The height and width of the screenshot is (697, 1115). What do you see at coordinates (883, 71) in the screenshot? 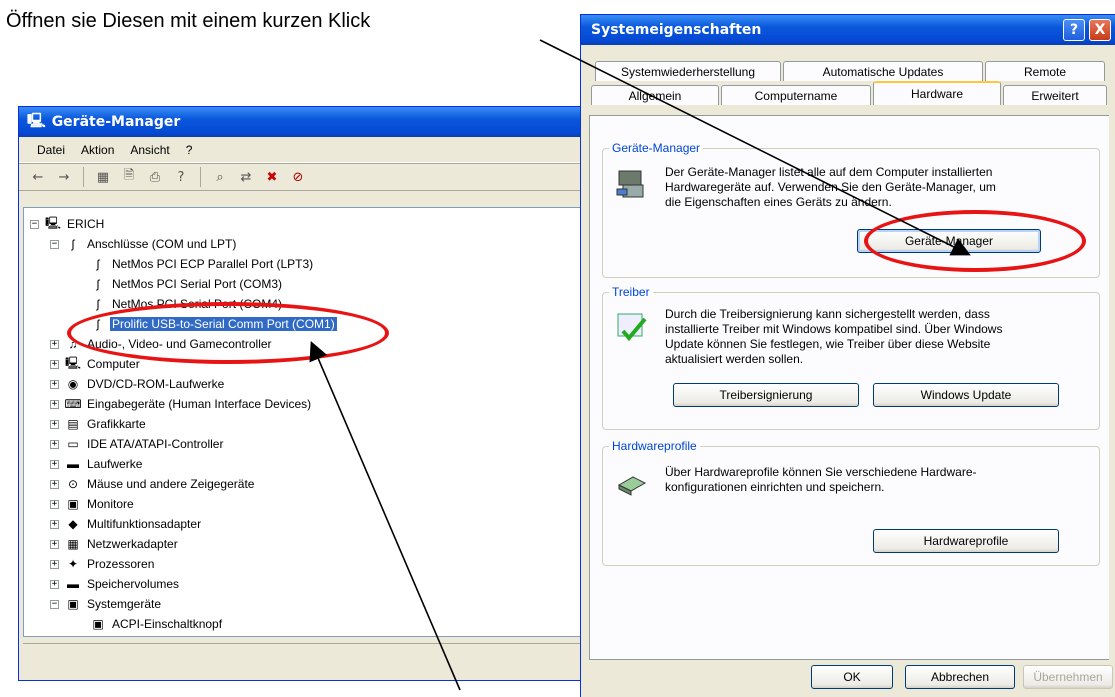
I see `tab-automatische-updates: Automatische Updates` at bounding box center [883, 71].